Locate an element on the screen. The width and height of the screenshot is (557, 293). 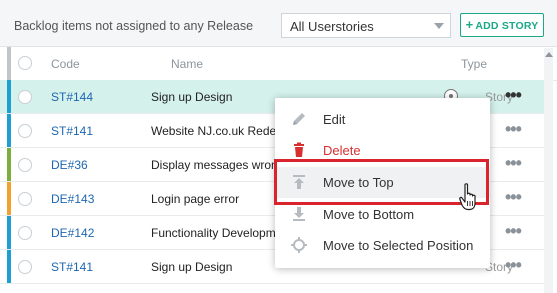
userstory-filter-select: All Userstories is located at coordinates (366, 25).